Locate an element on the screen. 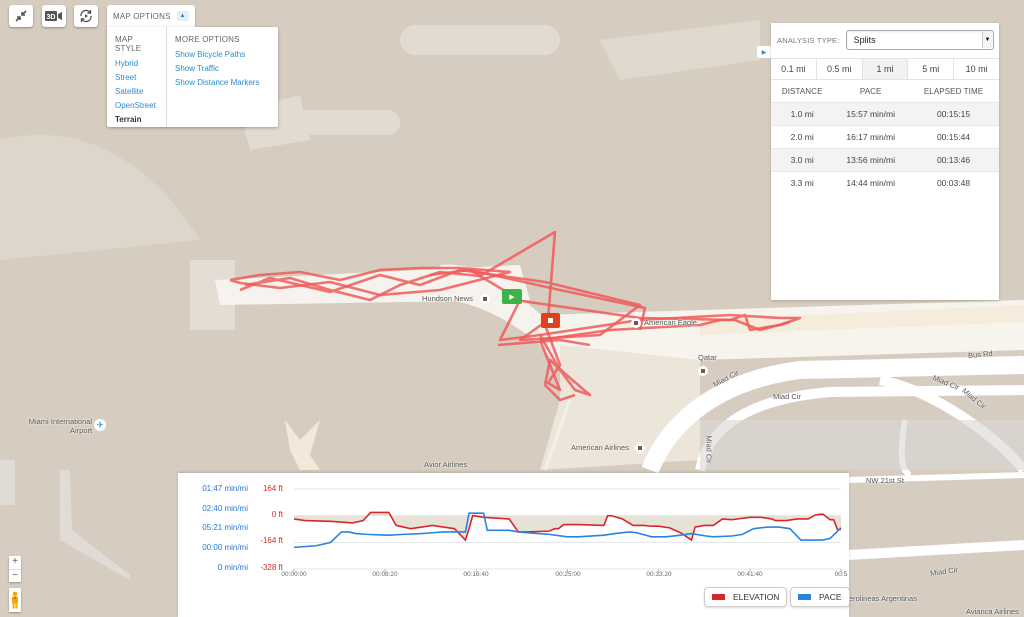  legend-elevation-toggle: ELEVATION is located at coordinates (746, 597).